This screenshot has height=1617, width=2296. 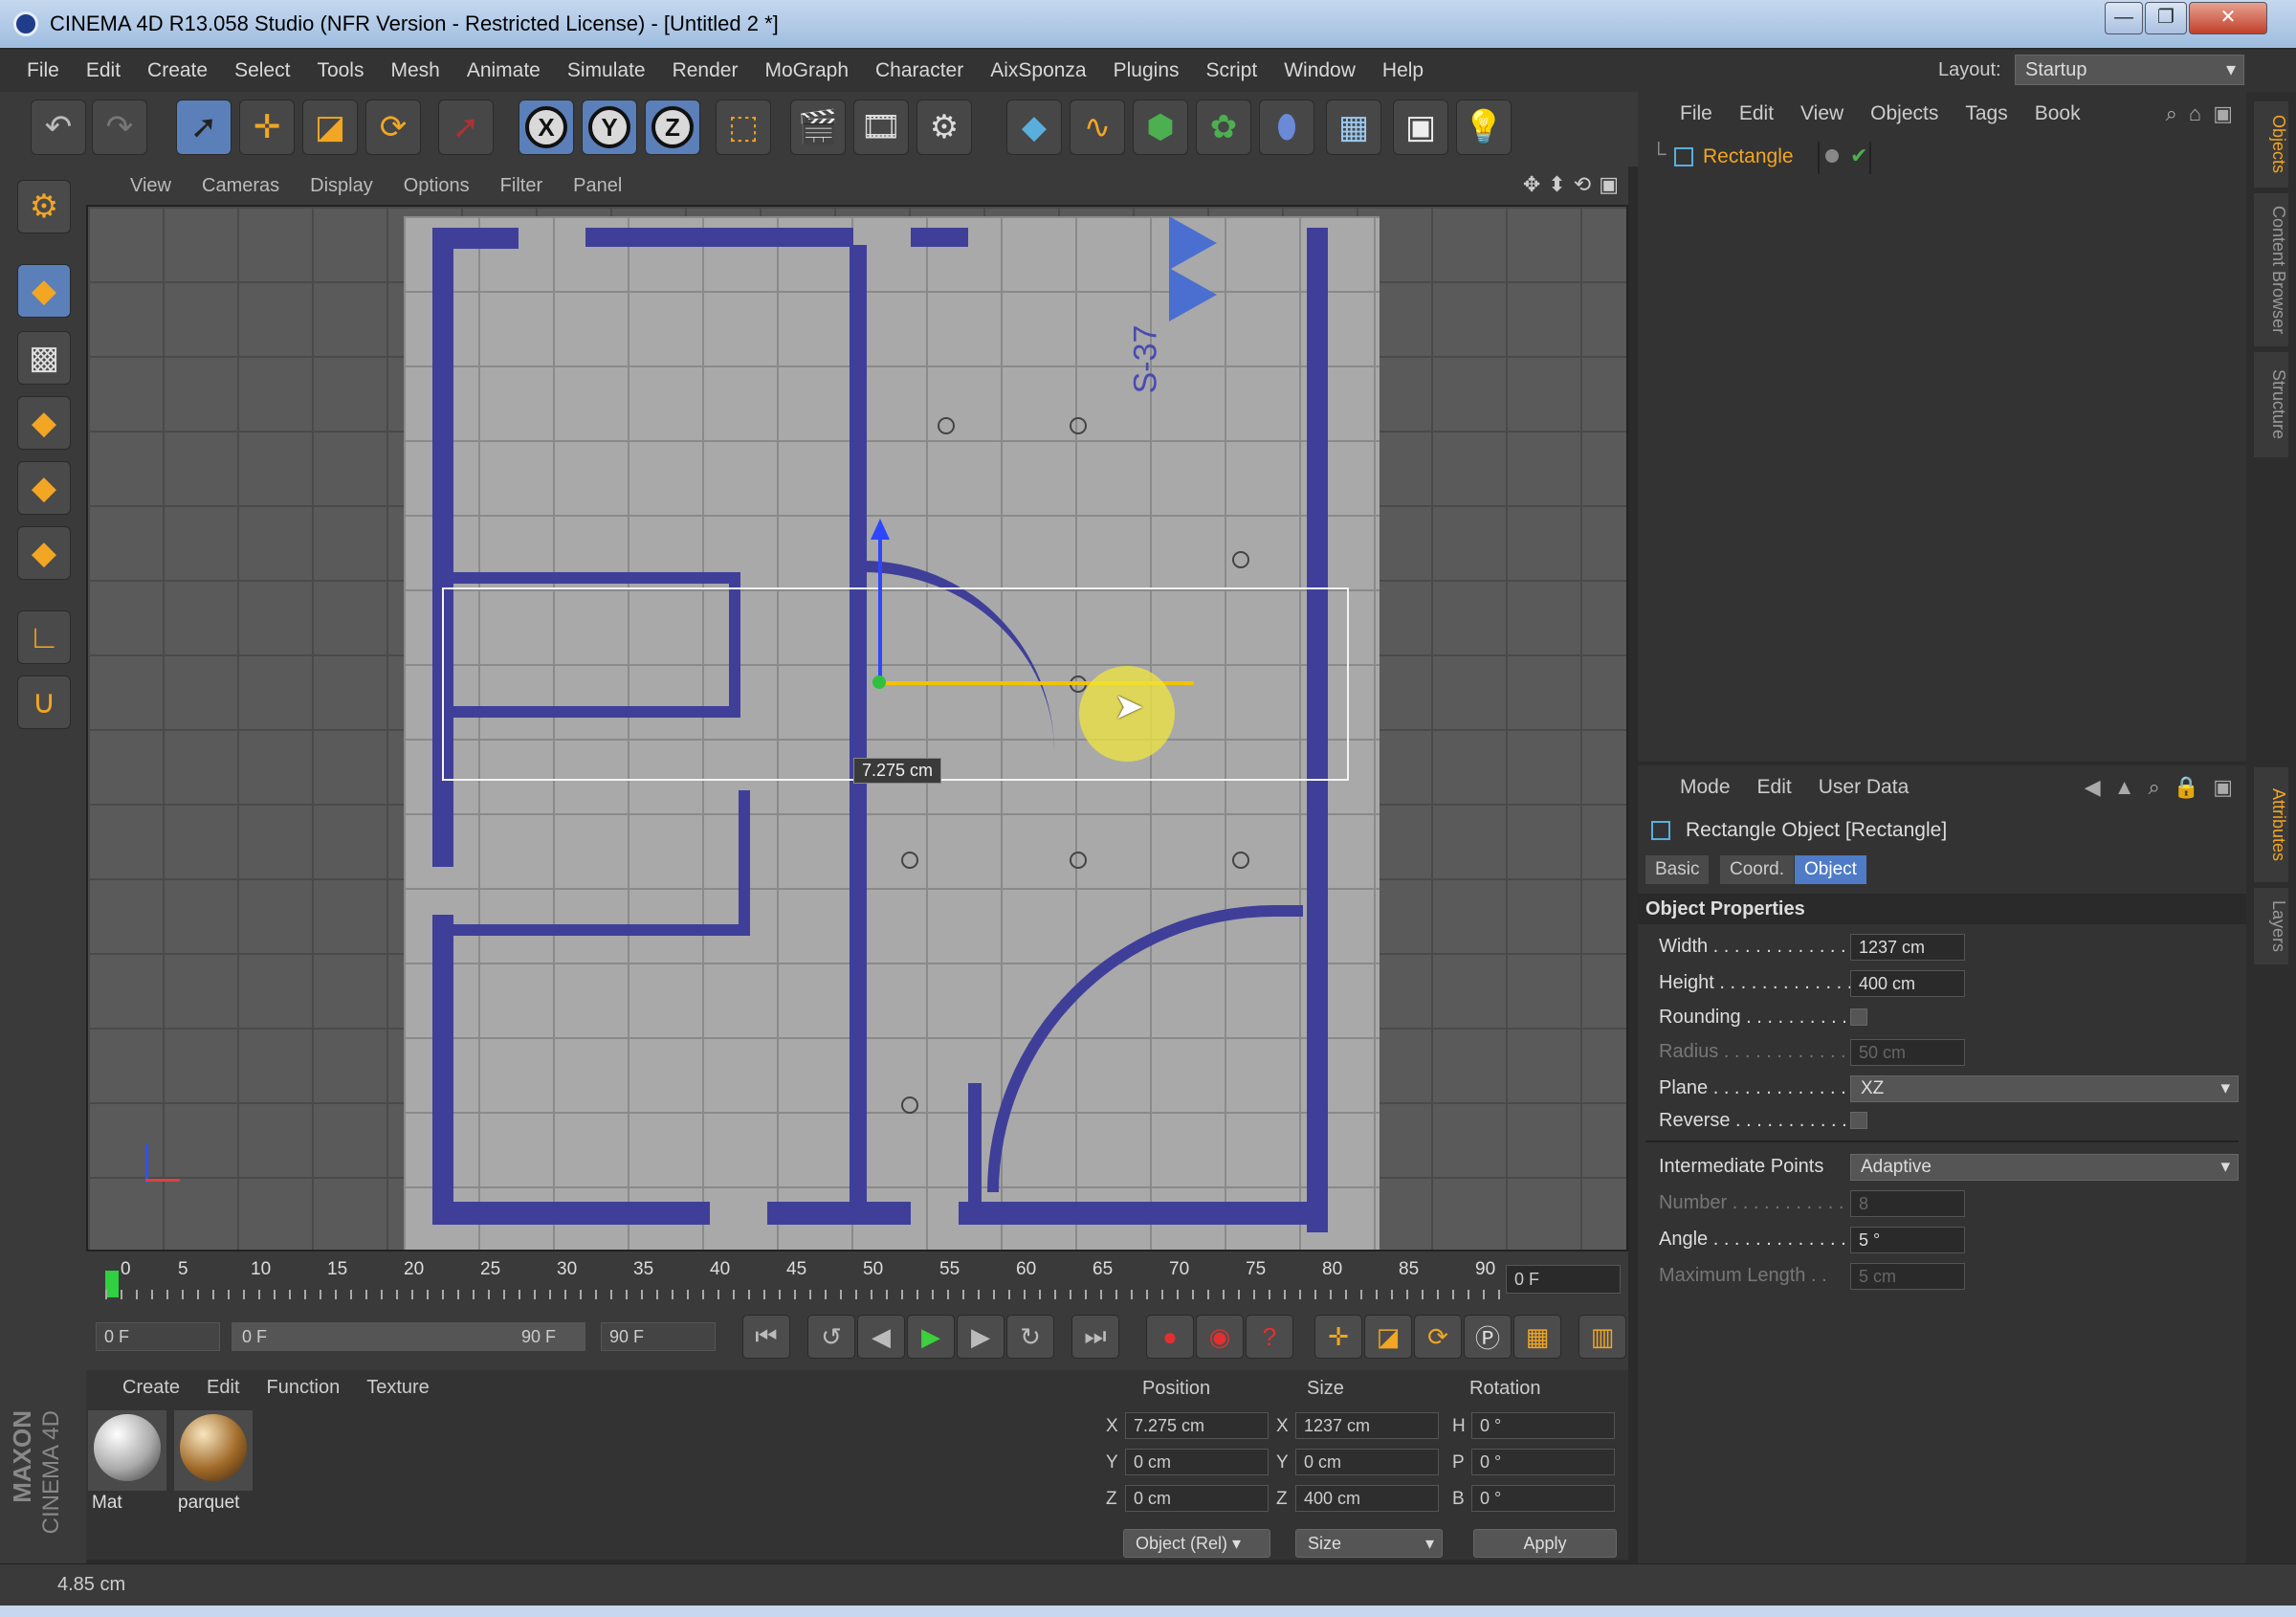 What do you see at coordinates (177, 71) in the screenshot?
I see `menu-create: Create` at bounding box center [177, 71].